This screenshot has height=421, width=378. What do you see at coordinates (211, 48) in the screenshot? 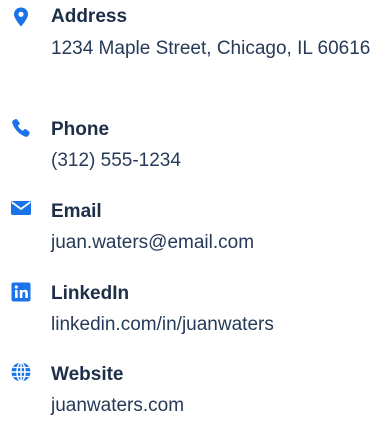
I see `contact-value-address: 1234 Maple Street, Chicago, IL 60616` at bounding box center [211, 48].